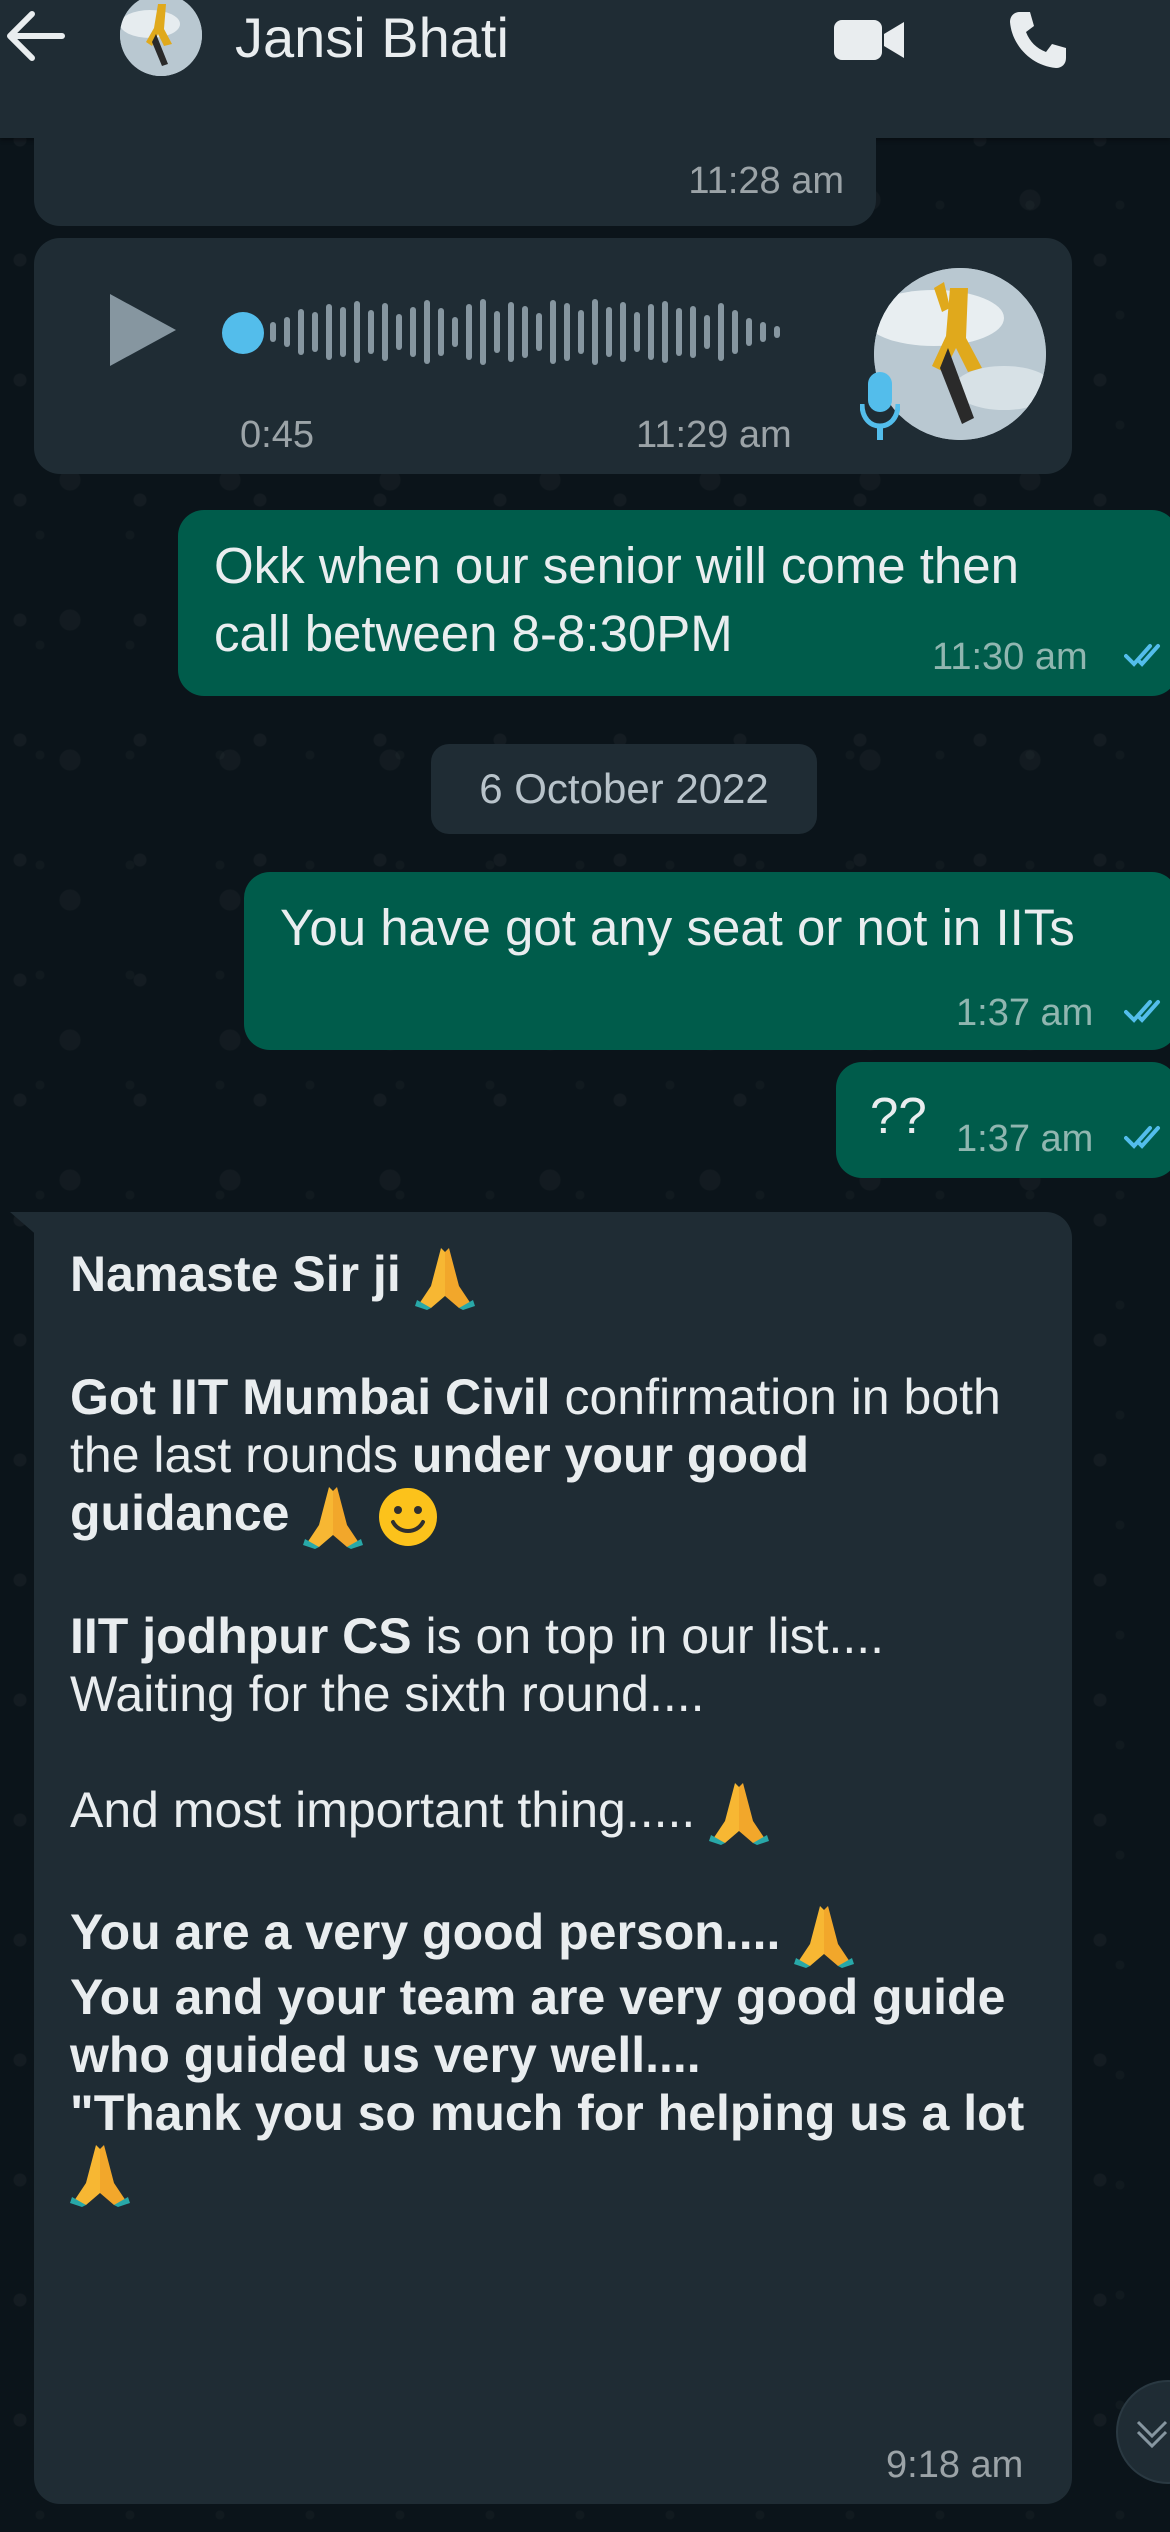 The width and height of the screenshot is (1170, 2532). Describe the element at coordinates (25, 1225) in the screenshot. I see `bubble-tail` at that location.